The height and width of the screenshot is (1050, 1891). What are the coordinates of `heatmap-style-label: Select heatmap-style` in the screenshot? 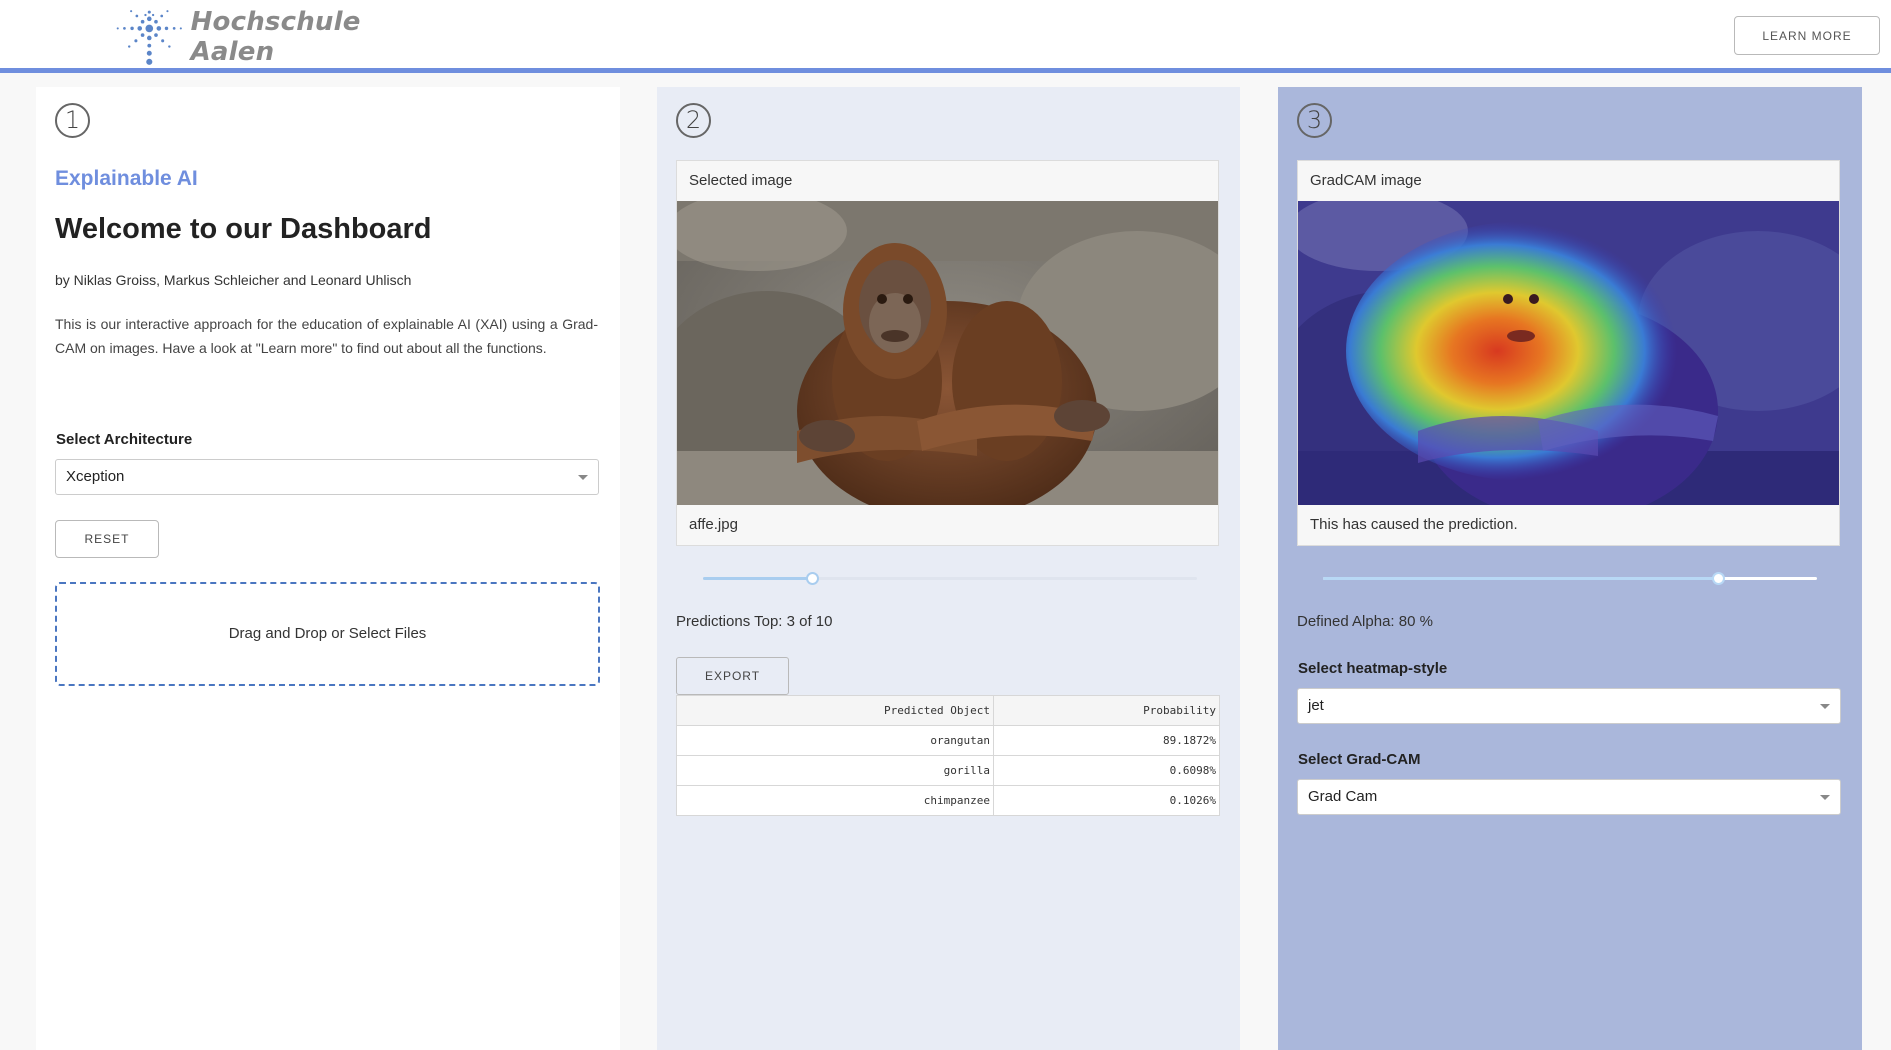 It's located at (1373, 668).